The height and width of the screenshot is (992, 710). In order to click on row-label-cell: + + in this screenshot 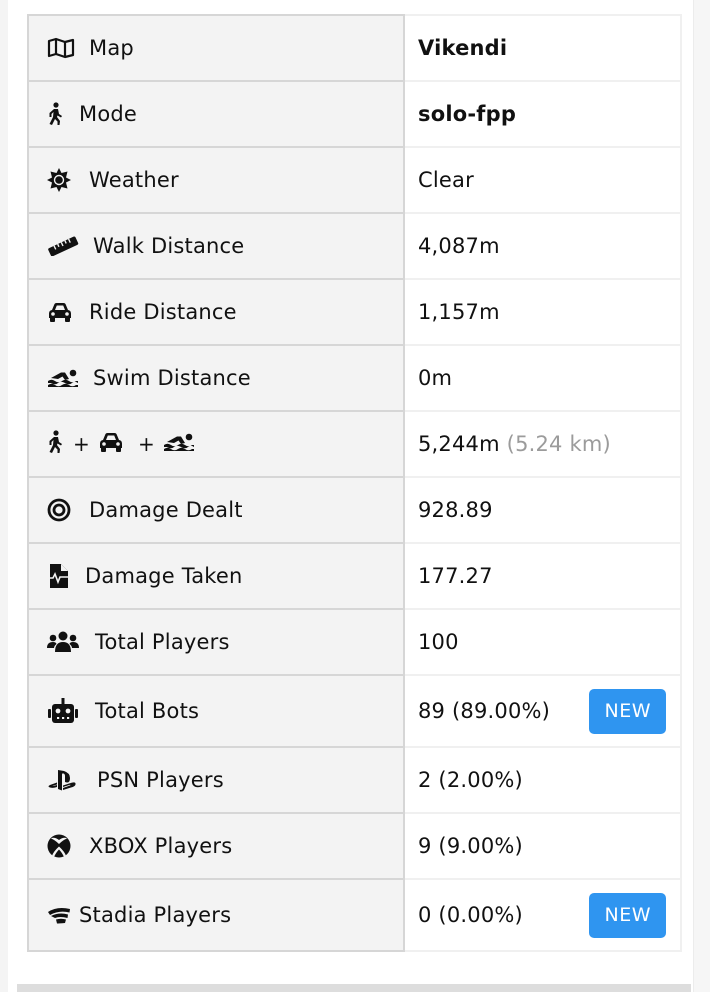, I will do `click(216, 444)`.